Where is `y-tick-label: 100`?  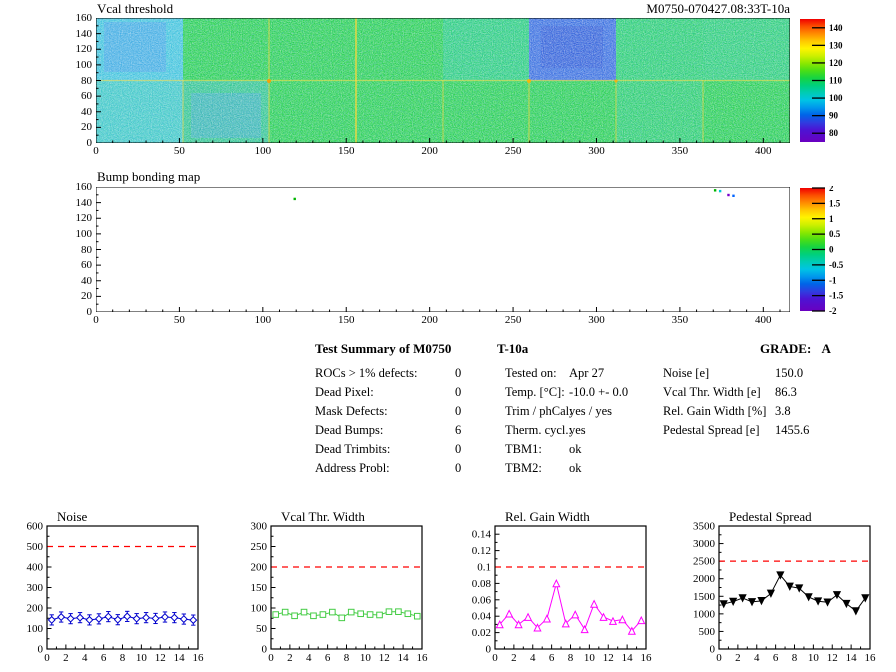 y-tick-label: 100 is located at coordinates (84, 233).